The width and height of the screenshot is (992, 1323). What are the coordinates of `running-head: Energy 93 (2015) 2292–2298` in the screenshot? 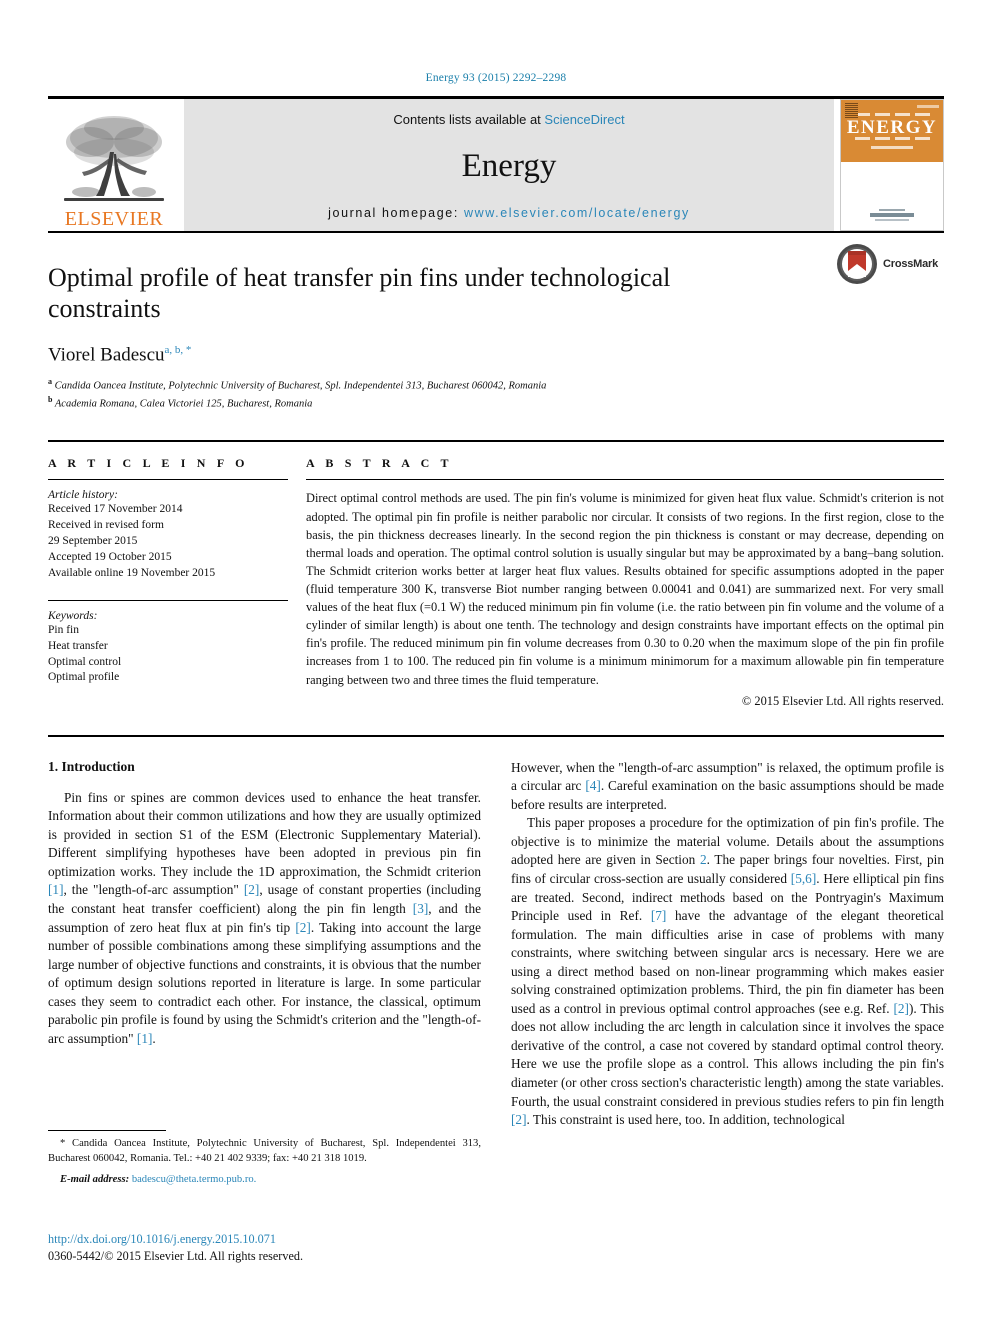 It's located at (496, 78).